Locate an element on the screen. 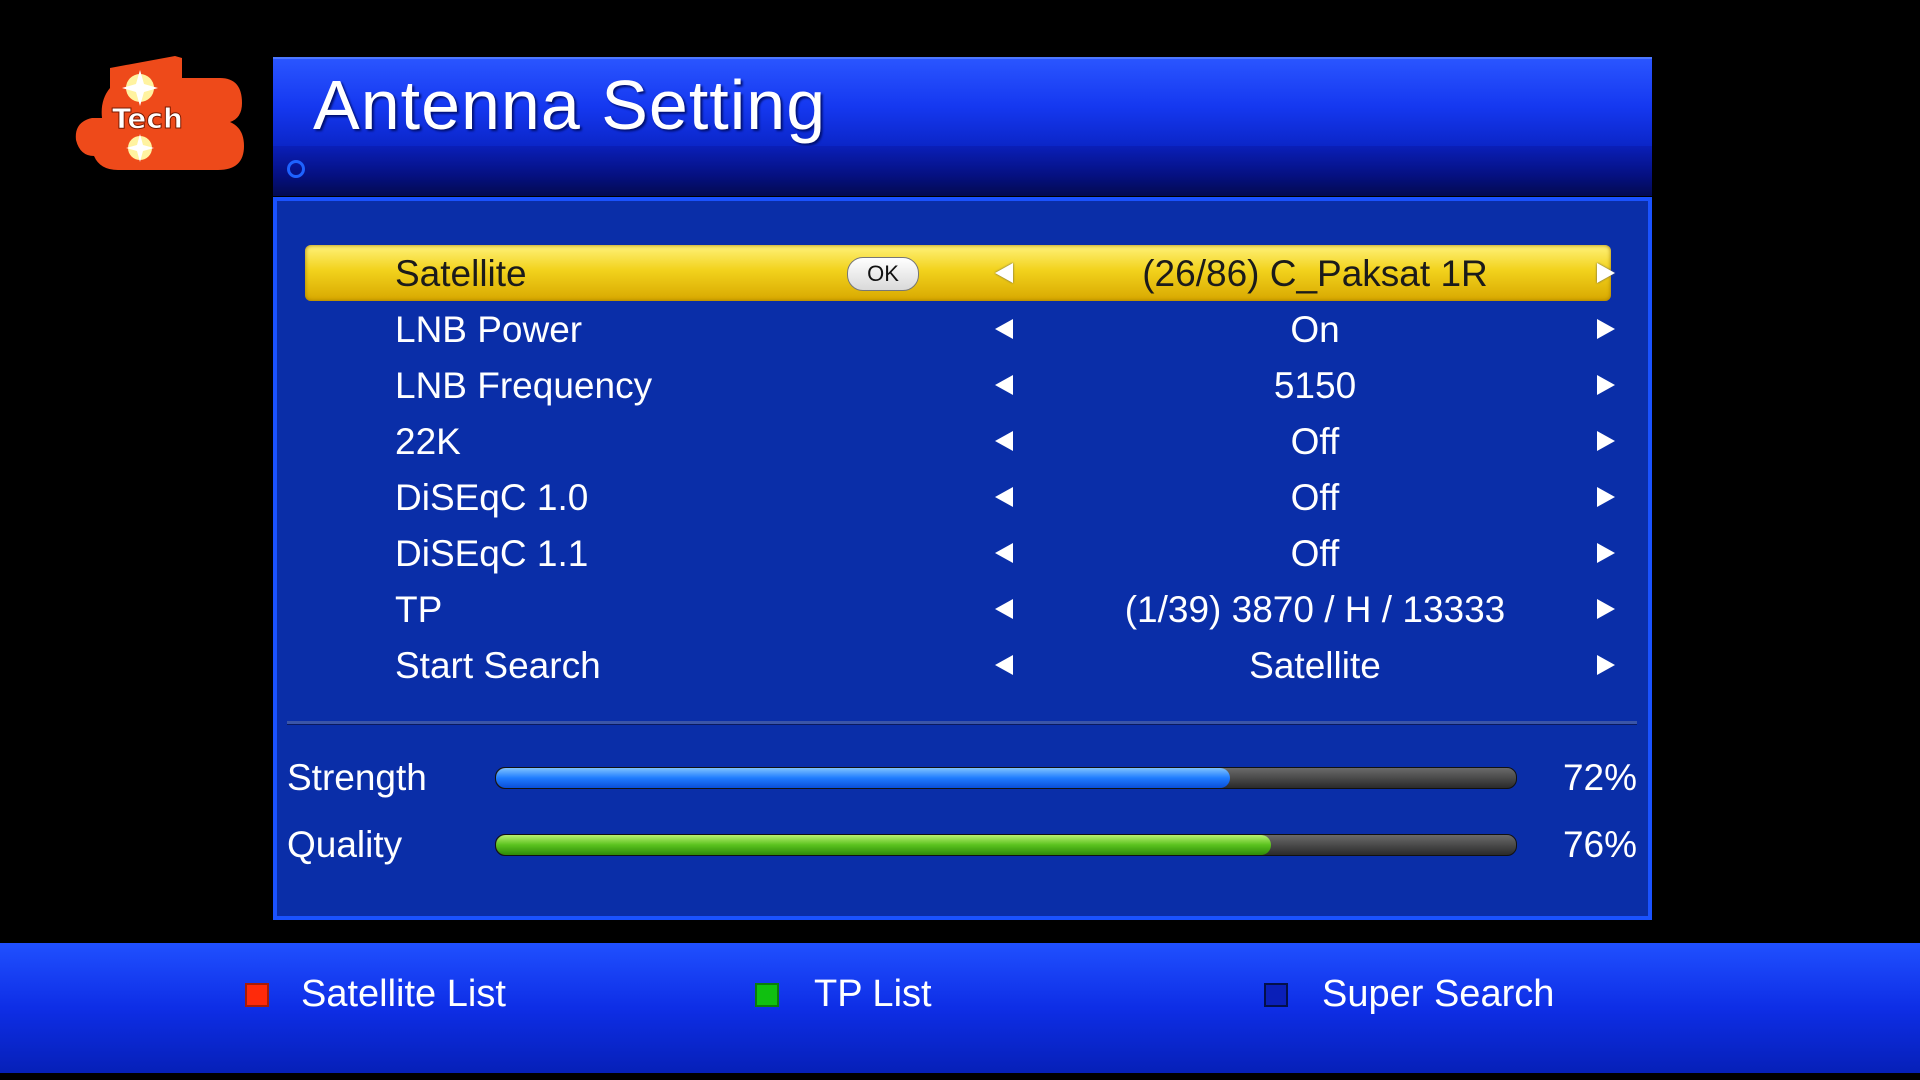 The image size is (1920, 1080). indicator-dot-icon is located at coordinates (296, 169).